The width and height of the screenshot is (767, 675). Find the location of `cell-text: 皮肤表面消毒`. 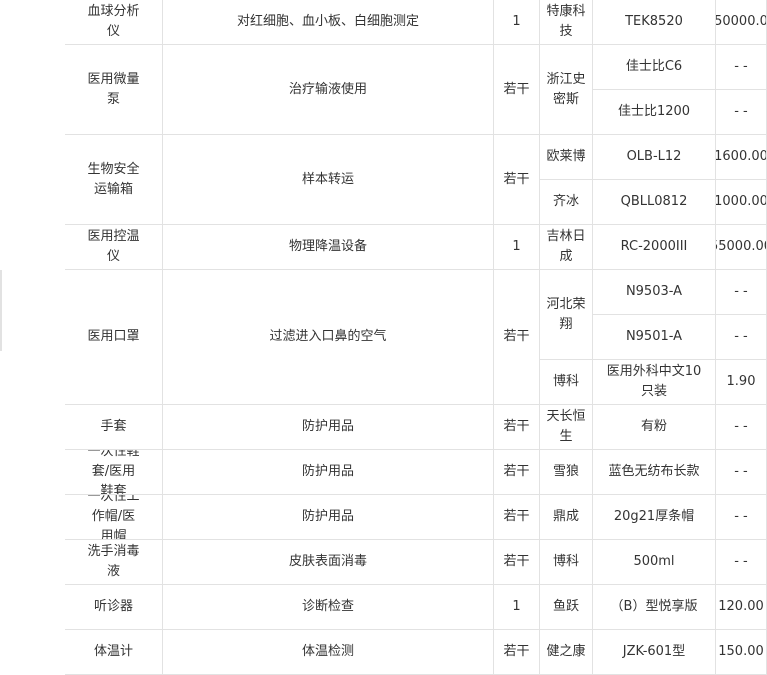

cell-text: 皮肤表面消毒 is located at coordinates (327, 561).